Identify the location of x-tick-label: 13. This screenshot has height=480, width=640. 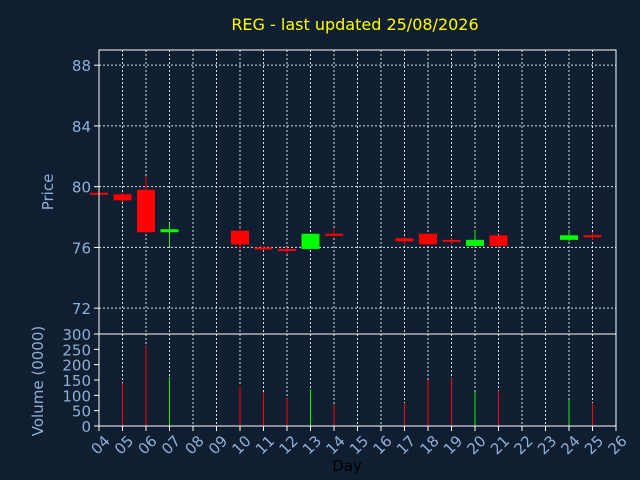
(312, 445).